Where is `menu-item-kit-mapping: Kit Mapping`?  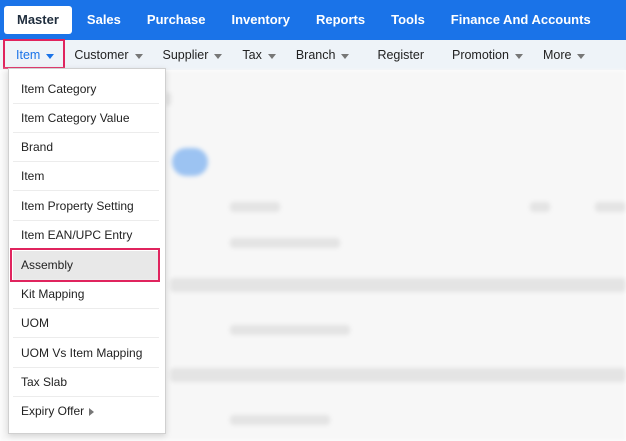
menu-item-kit-mapping: Kit Mapping is located at coordinates (86, 294).